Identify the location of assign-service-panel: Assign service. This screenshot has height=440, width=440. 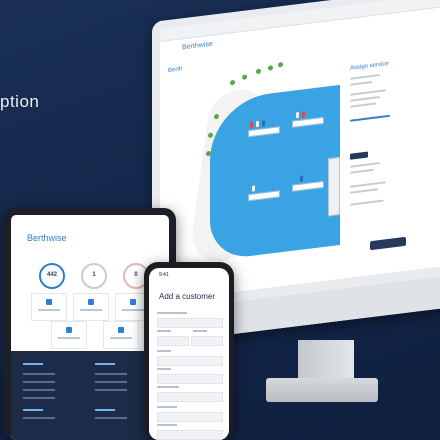
(388, 150).